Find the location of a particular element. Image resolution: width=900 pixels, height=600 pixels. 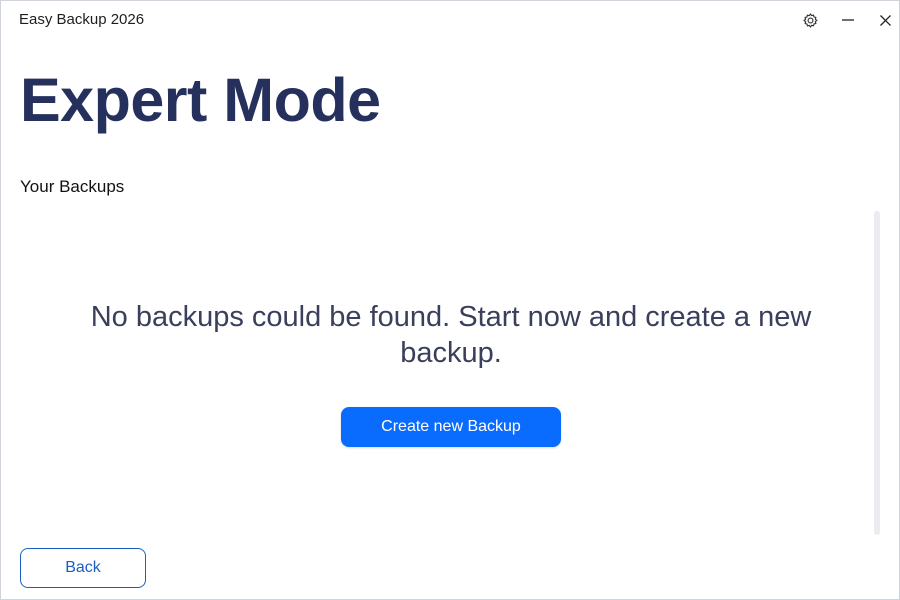

section-title: Your Backups is located at coordinates (72, 186).